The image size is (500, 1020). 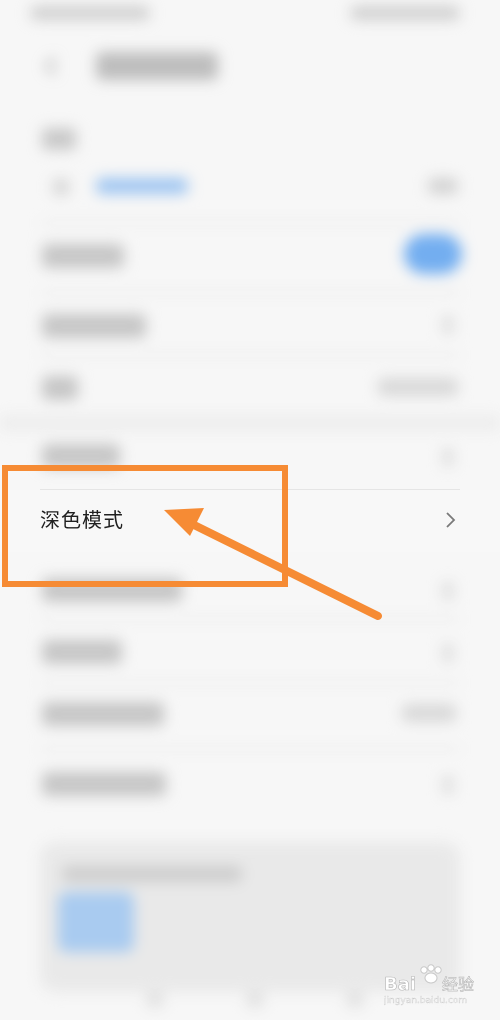 I want to click on status-bar-left, so click(x=90, y=13).